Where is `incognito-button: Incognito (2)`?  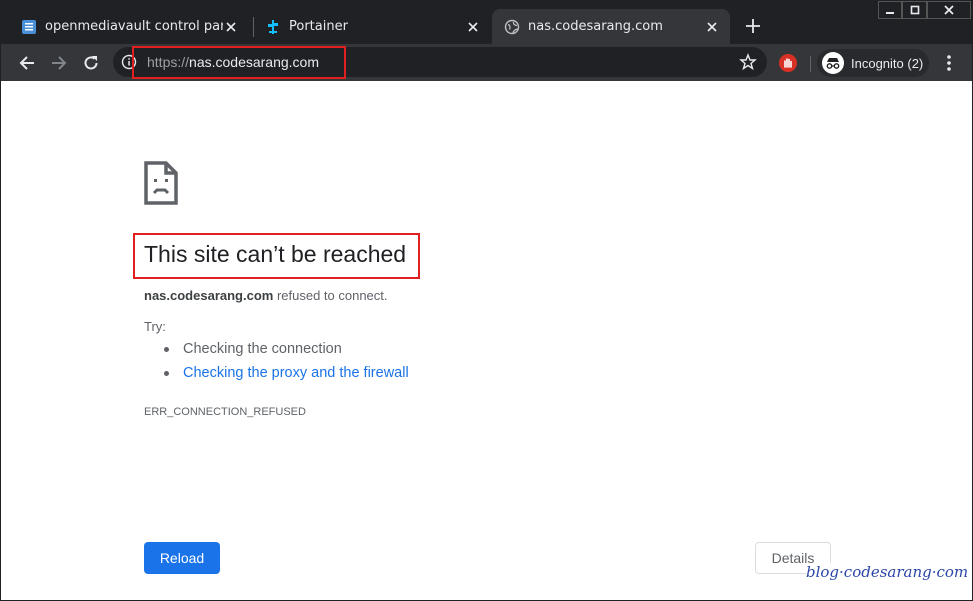
incognito-button: Incognito (2) is located at coordinates (873, 63).